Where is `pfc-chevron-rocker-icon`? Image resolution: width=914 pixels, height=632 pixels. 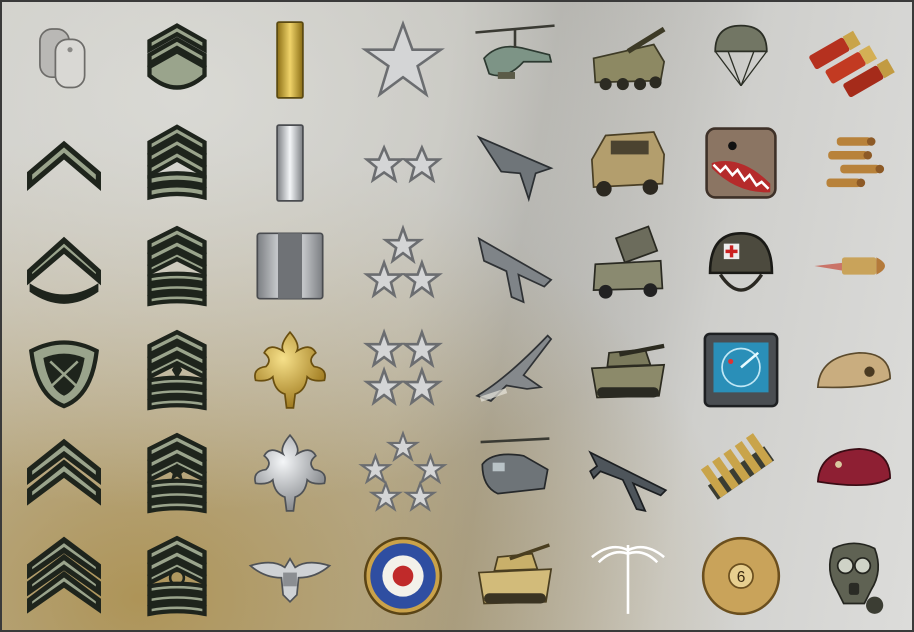 pfc-chevron-rocker-icon is located at coordinates (64, 271).